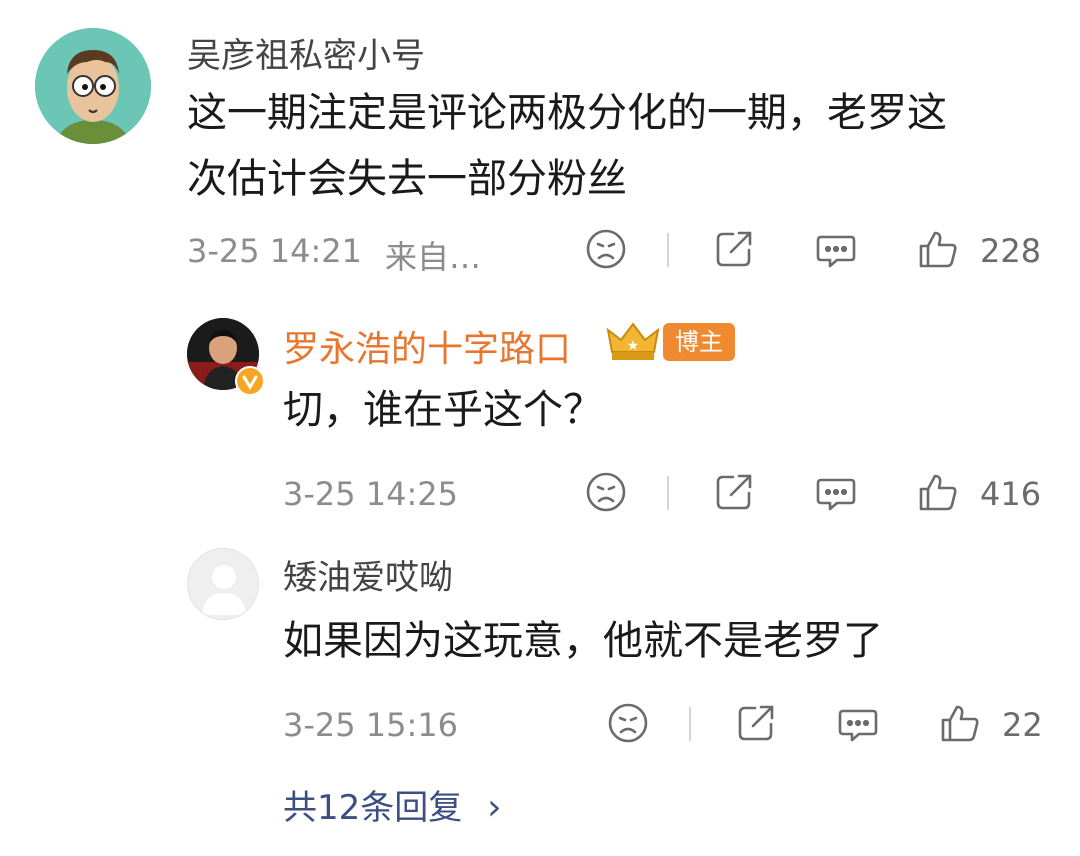 This screenshot has height=856, width=1080. Describe the element at coordinates (93, 86) in the screenshot. I see `avatar-cartoon` at that location.